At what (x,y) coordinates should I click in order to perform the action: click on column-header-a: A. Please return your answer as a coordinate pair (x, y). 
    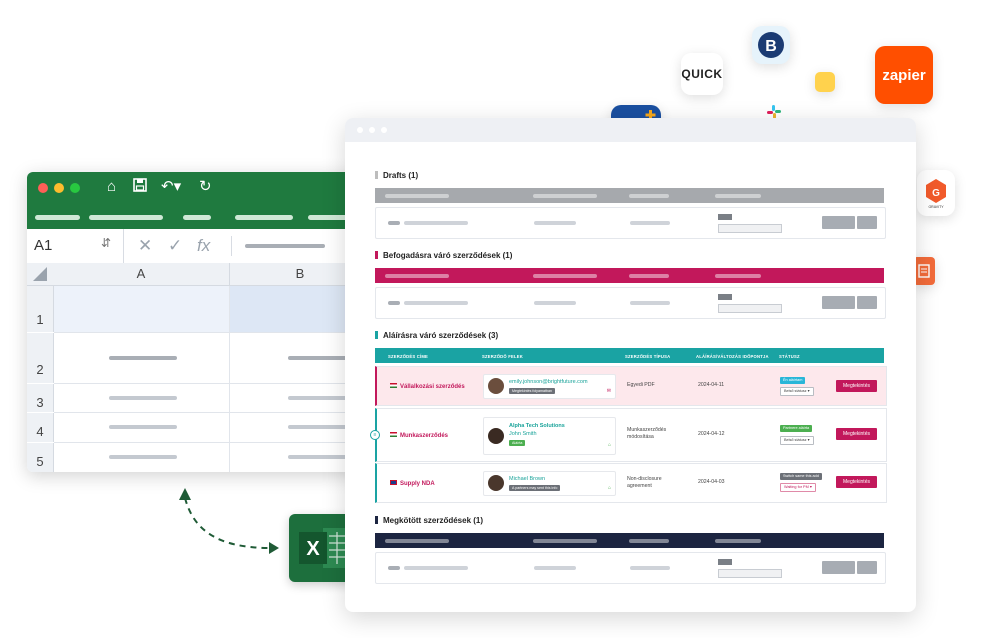
    Looking at the image, I should click on (141, 274).